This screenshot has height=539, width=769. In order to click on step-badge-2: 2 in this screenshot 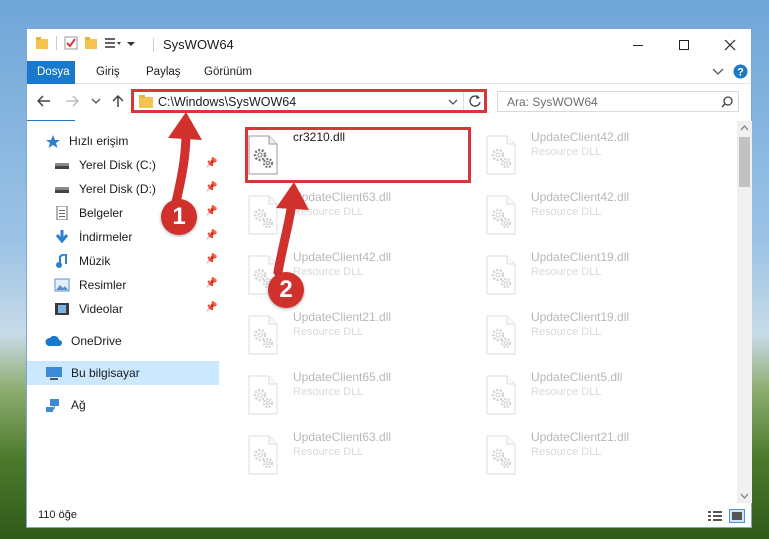, I will do `click(286, 290)`.